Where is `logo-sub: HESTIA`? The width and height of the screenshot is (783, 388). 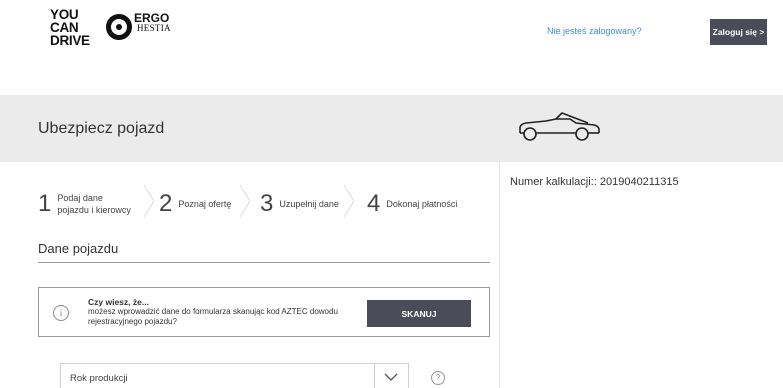
logo-sub: HESTIA is located at coordinates (154, 28).